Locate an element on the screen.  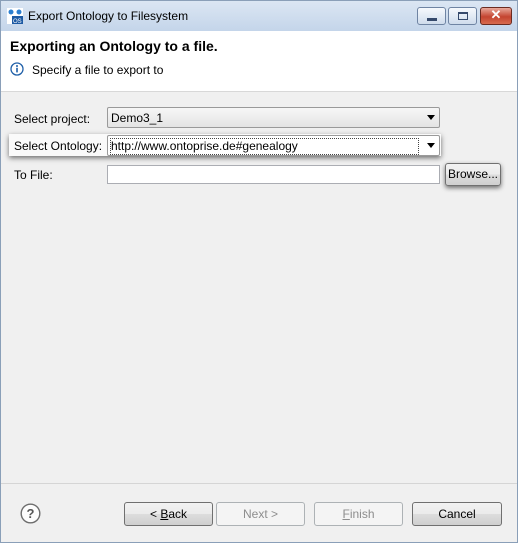
back-prefix: < is located at coordinates (155, 514).